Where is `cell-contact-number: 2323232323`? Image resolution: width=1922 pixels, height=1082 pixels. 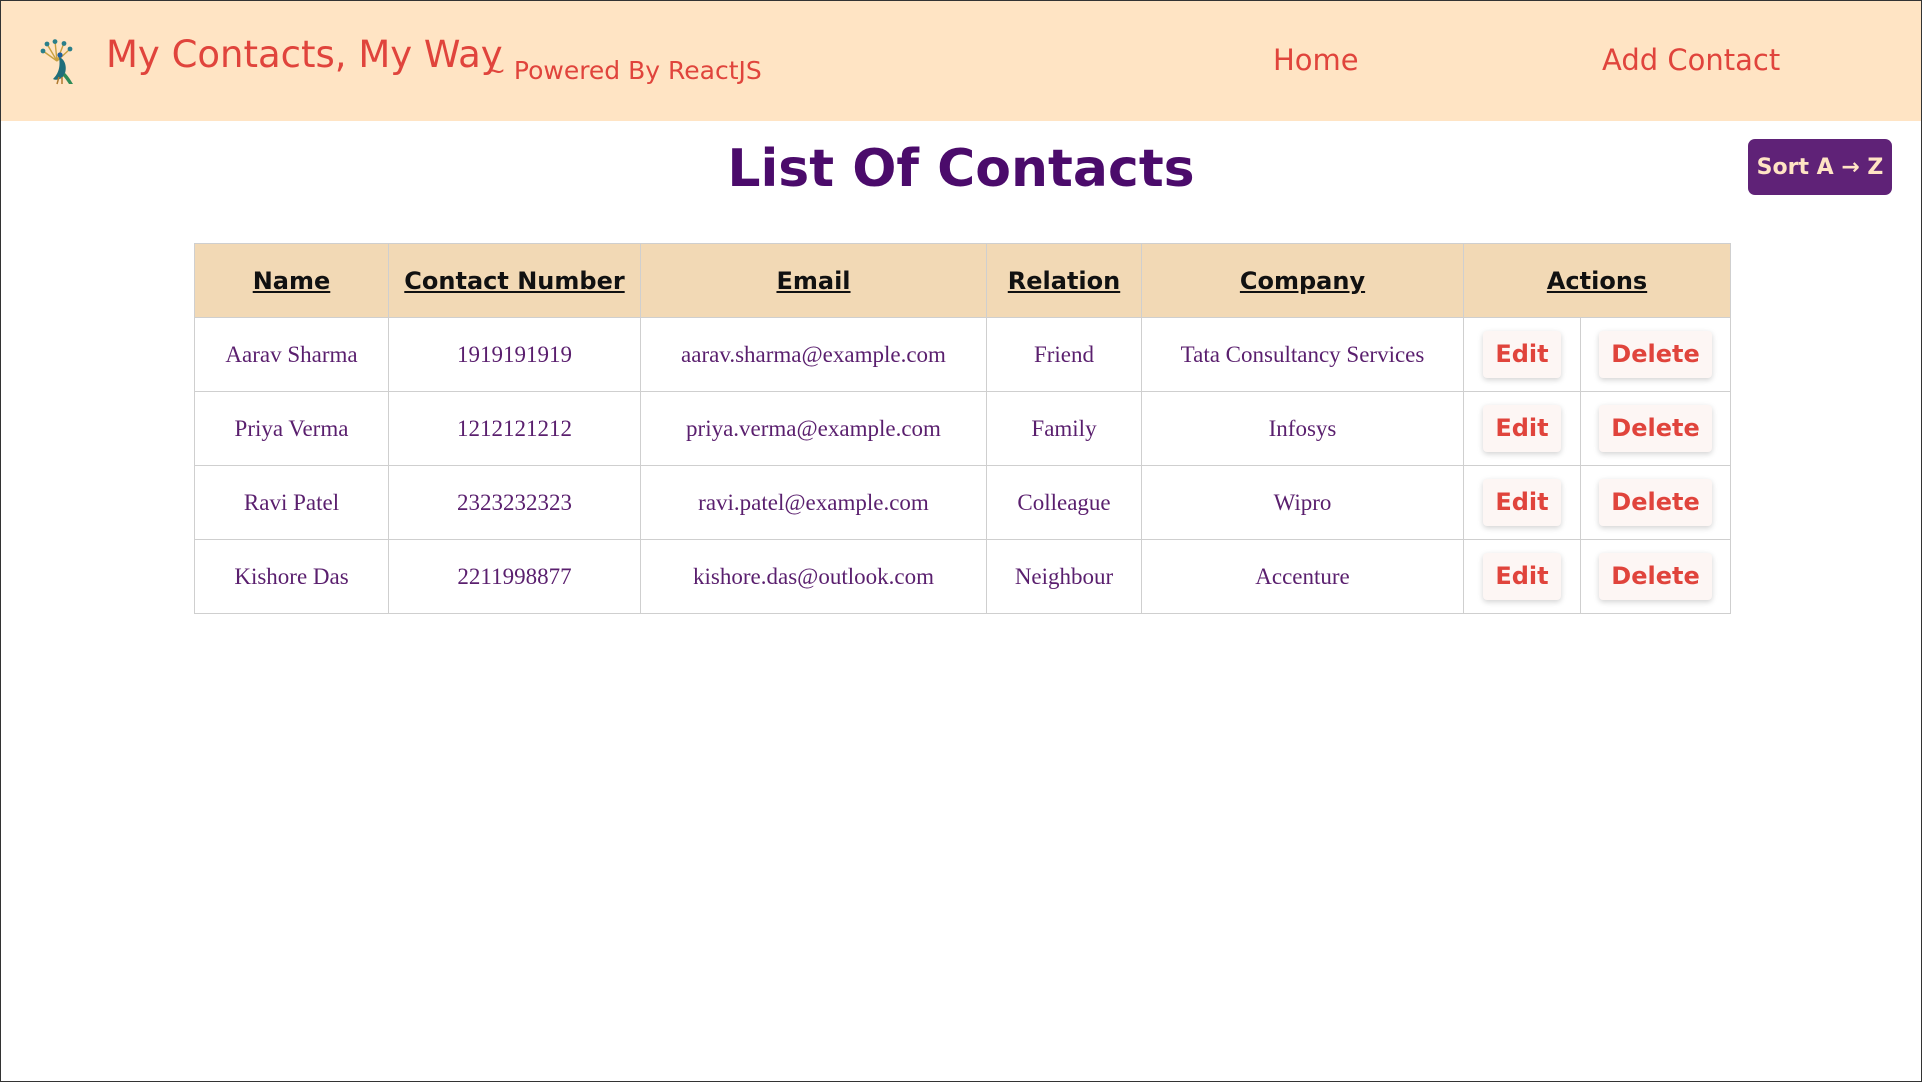
cell-contact-number: 2323232323 is located at coordinates (514, 502).